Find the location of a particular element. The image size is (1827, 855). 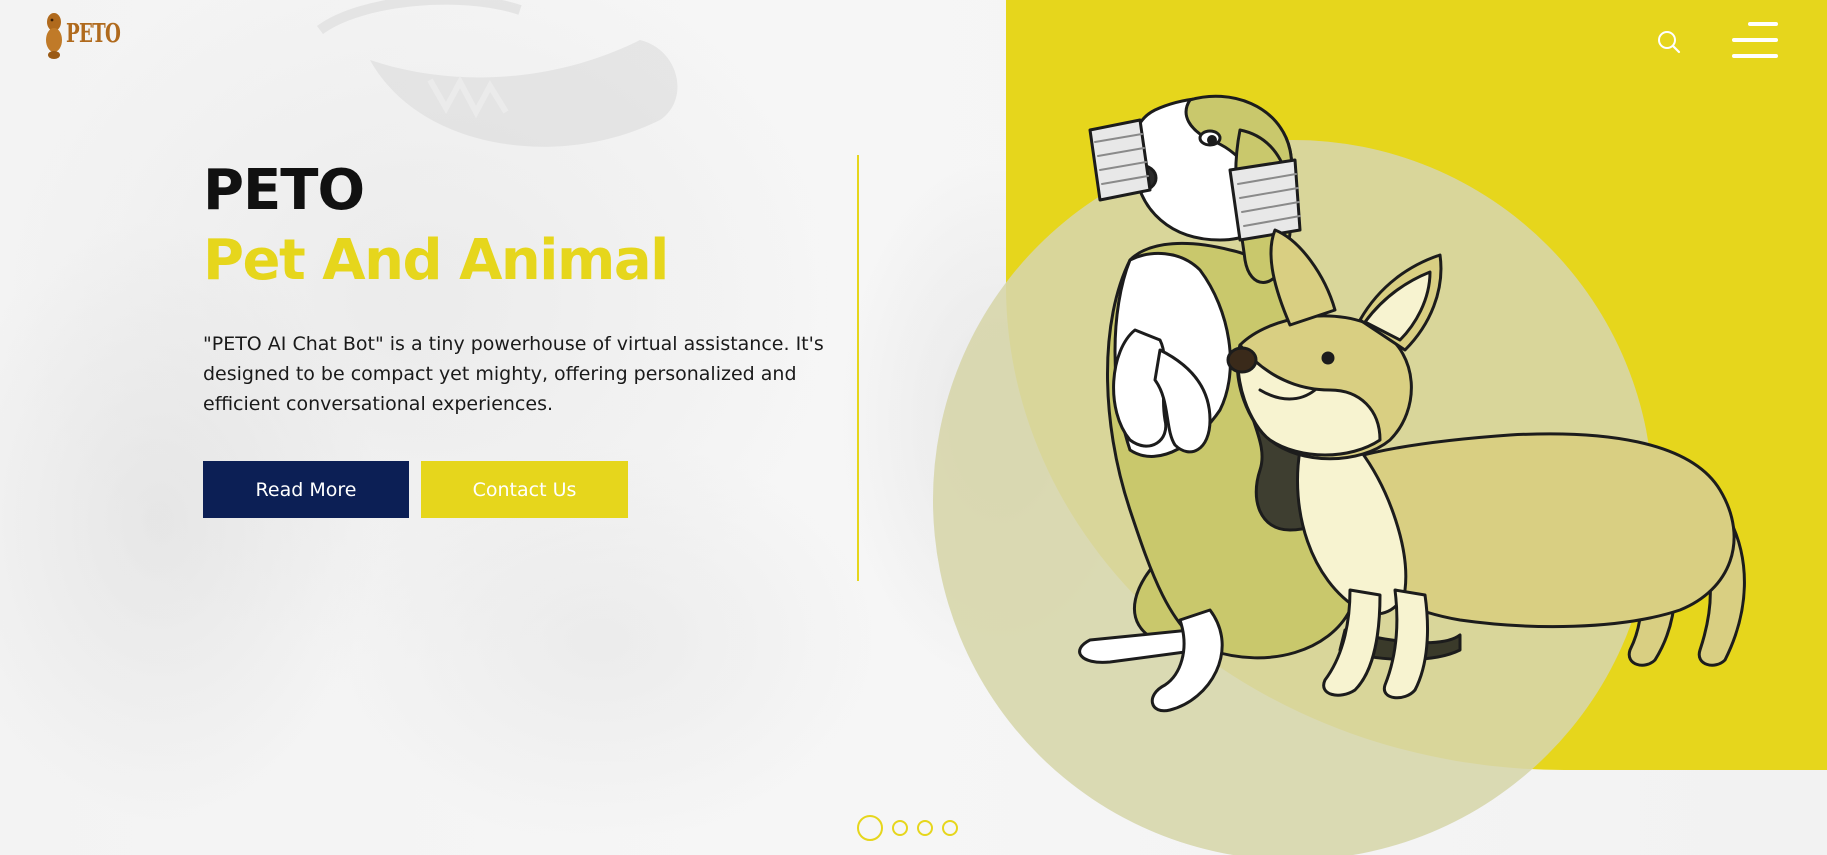

search-button is located at coordinates (1669, 42).